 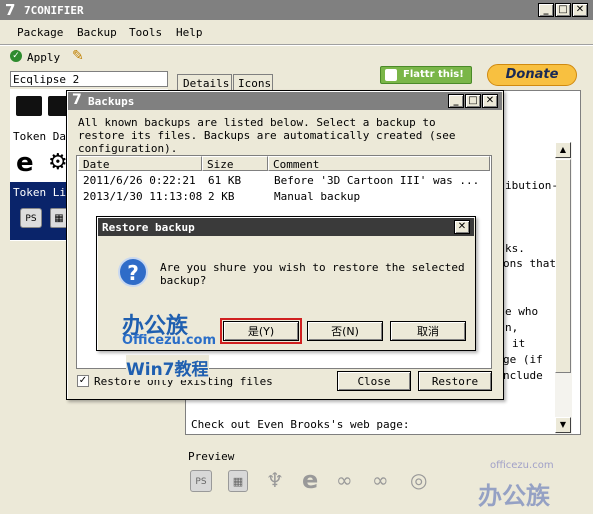 What do you see at coordinates (345, 331) in the screenshot?
I see `no-button: 否(N)` at bounding box center [345, 331].